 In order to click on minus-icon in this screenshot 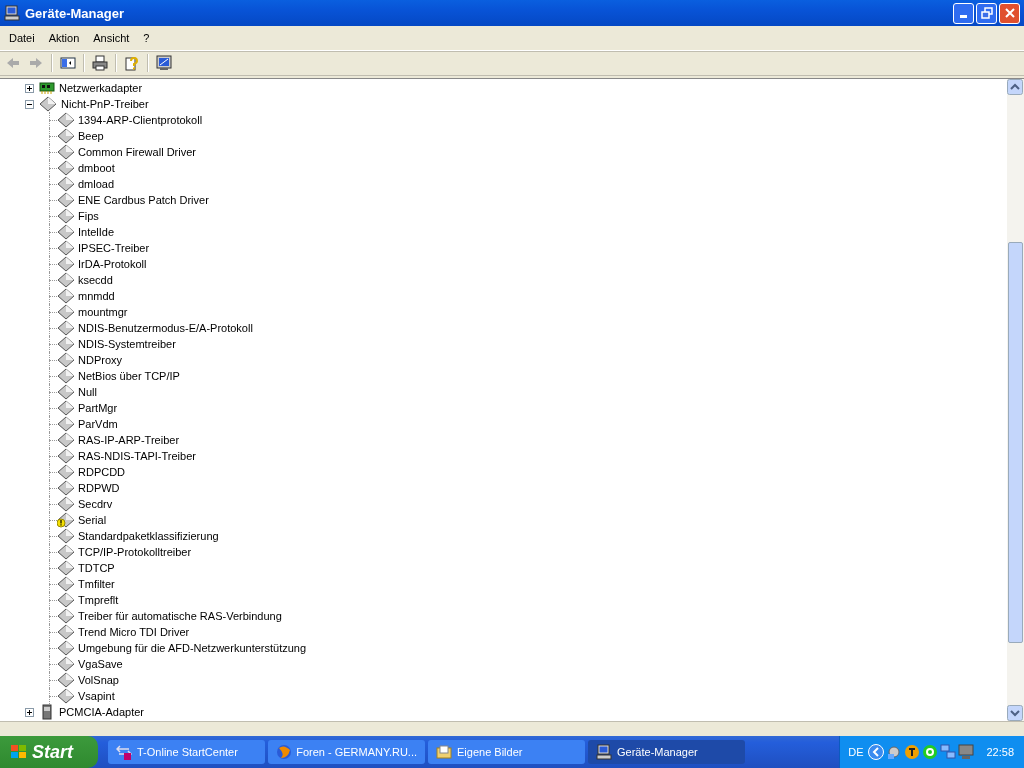, I will do `click(29, 104)`.